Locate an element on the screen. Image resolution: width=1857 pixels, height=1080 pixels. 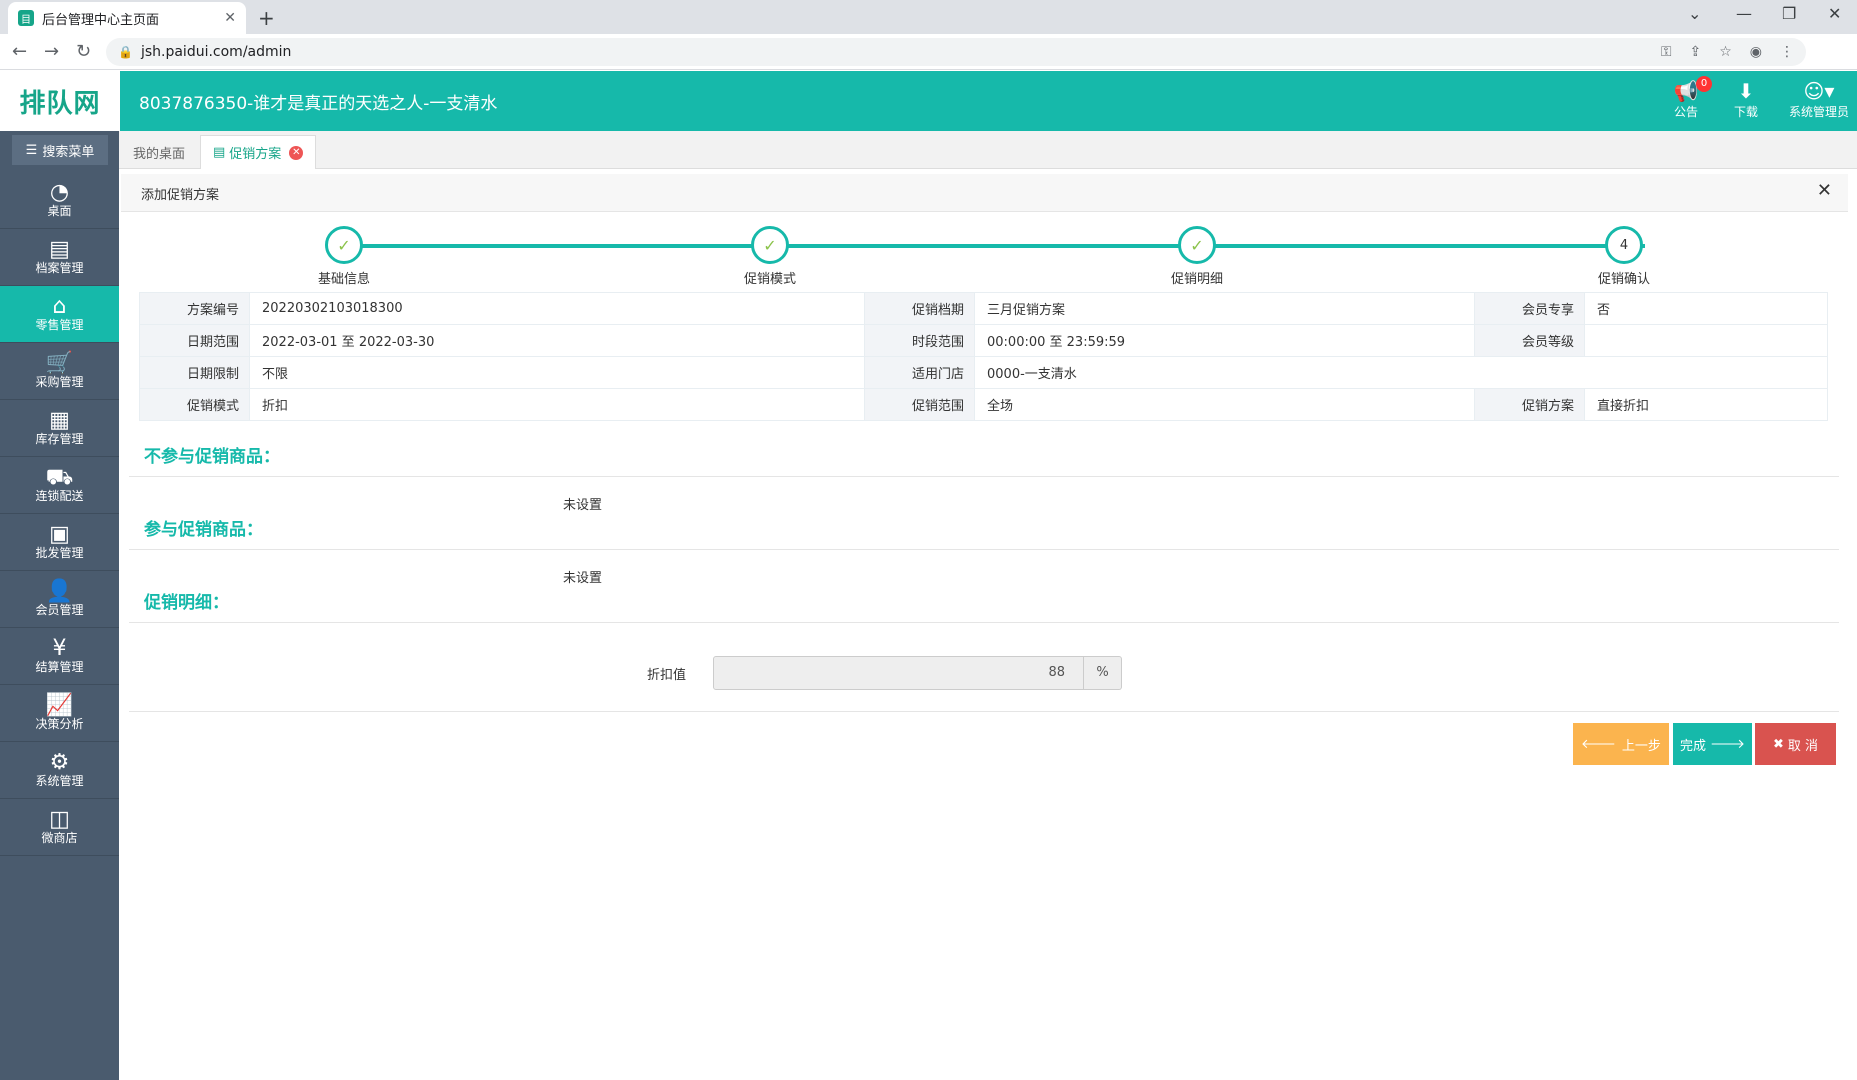
sidebar-item-analysis: 📈 决策分析 is located at coordinates (59, 713).